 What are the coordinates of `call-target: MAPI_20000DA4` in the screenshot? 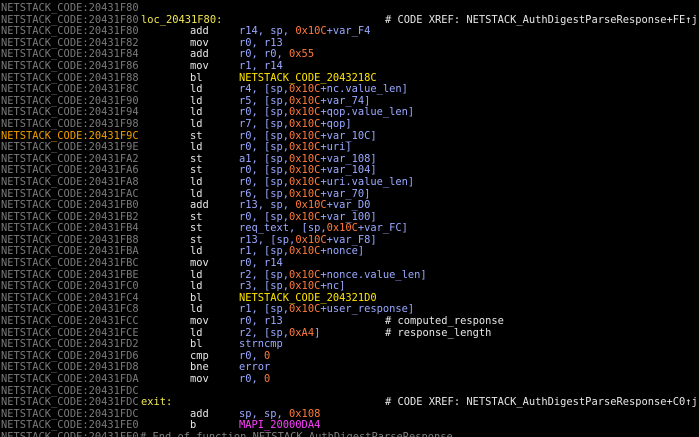 It's located at (279, 425).